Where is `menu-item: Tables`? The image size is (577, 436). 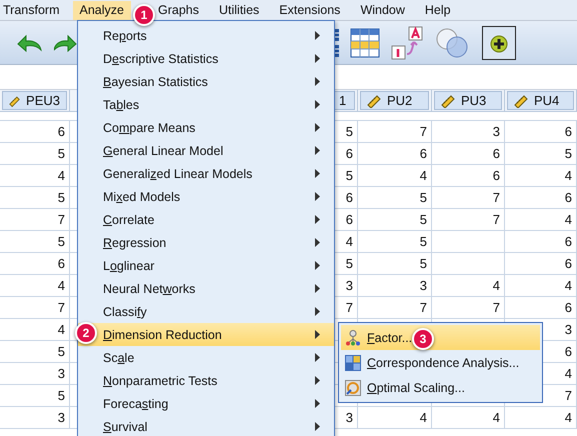
menu-item: Tables is located at coordinates (206, 104).